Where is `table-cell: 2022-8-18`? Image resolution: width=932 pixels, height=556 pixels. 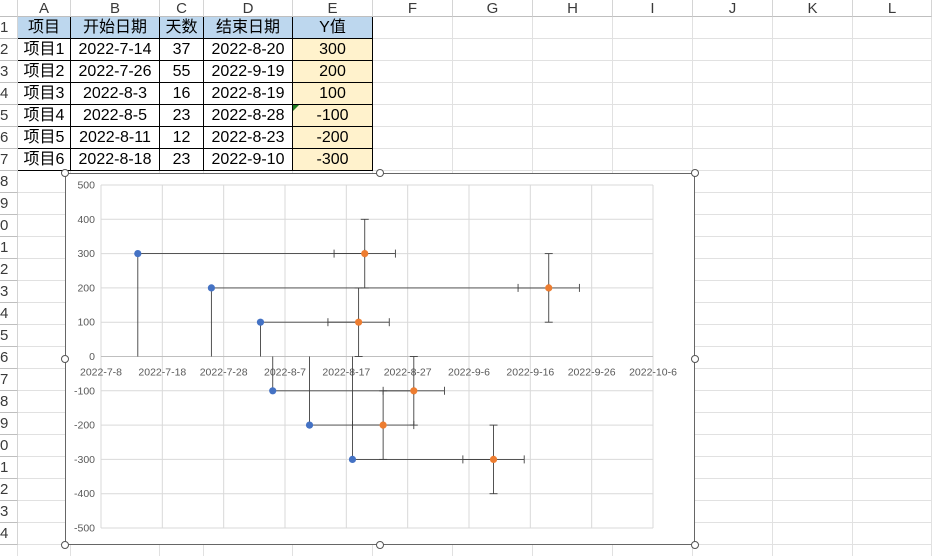 table-cell: 2022-8-18 is located at coordinates (115, 160).